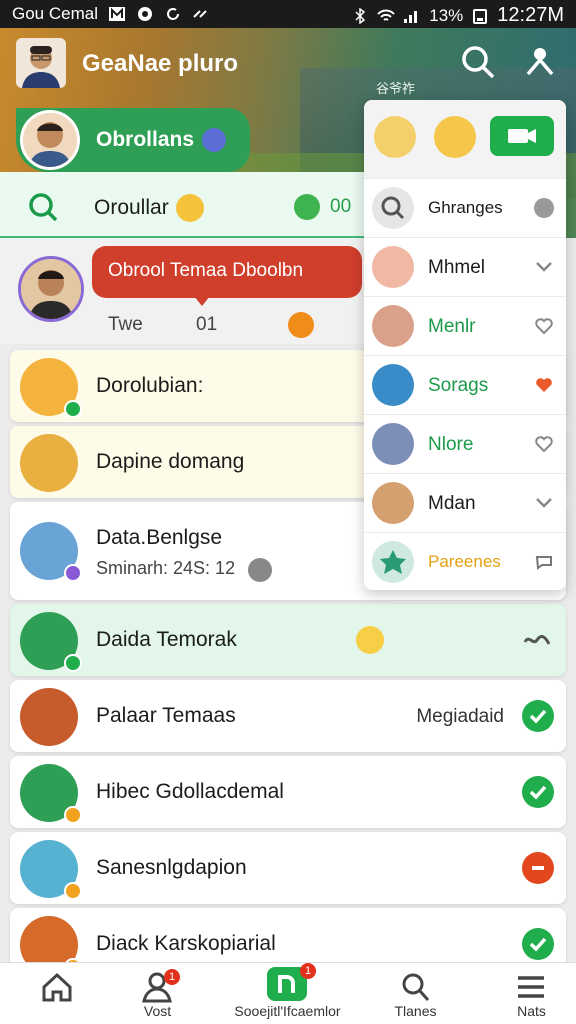  I want to click on featured-sub-value: 01, so click(207, 324).